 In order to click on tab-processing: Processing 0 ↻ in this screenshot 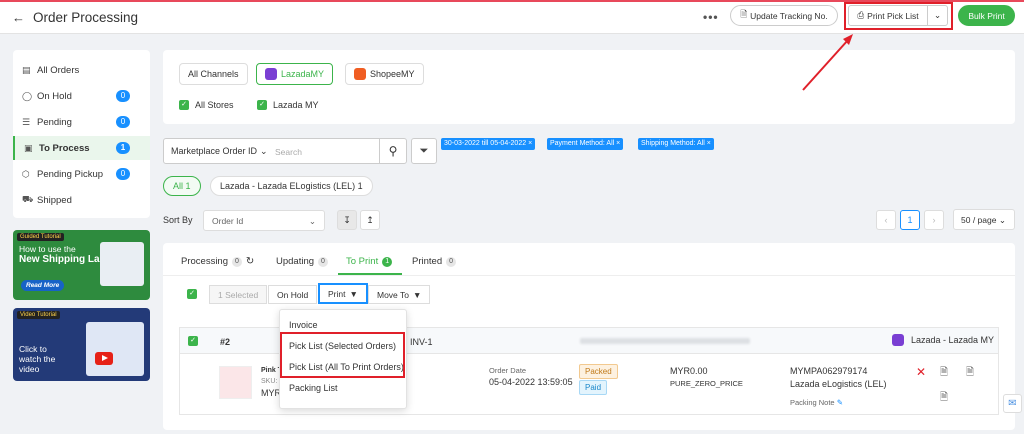, I will do `click(217, 261)`.